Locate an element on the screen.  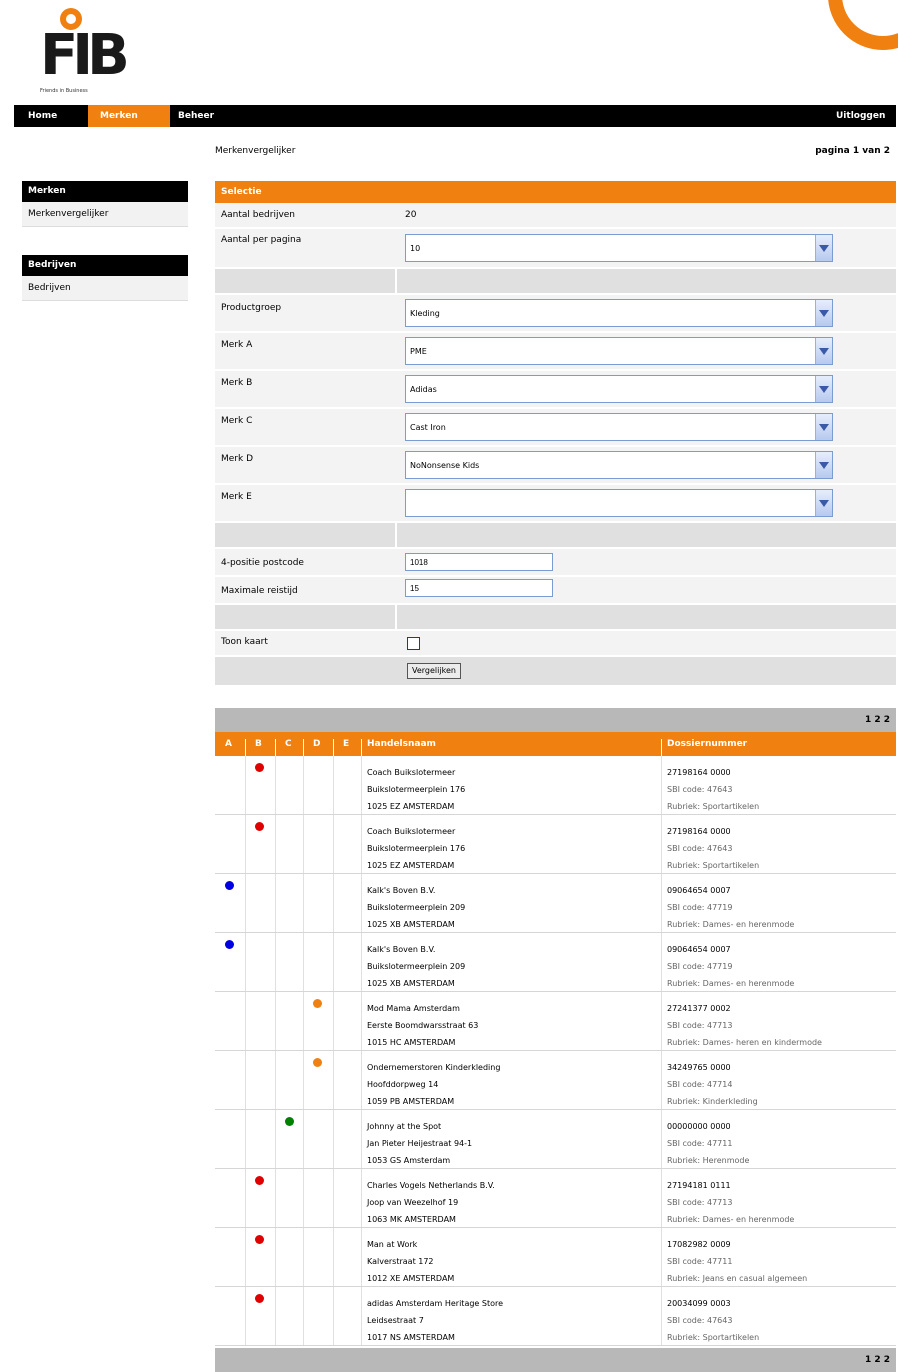
company-name: Johnny at the Spot is located at coordinates (419, 1126).